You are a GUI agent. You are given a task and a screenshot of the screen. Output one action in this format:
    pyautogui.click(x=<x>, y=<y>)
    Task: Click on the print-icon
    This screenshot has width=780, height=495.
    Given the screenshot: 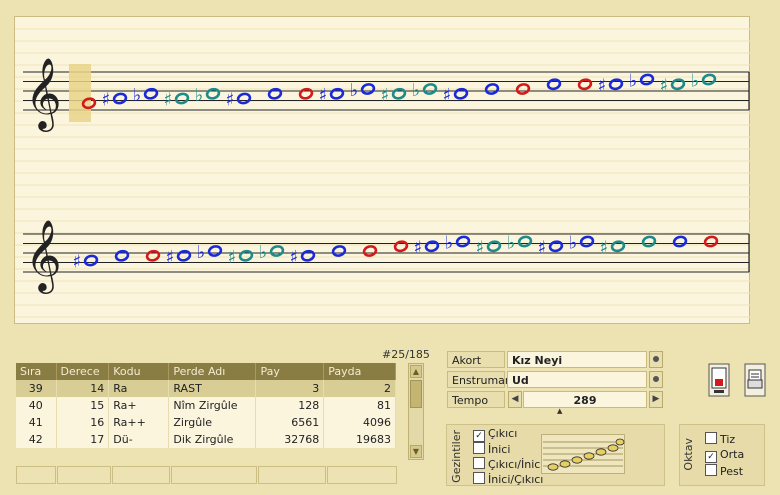 What is the action you would take?
    pyautogui.click(x=755, y=380)
    